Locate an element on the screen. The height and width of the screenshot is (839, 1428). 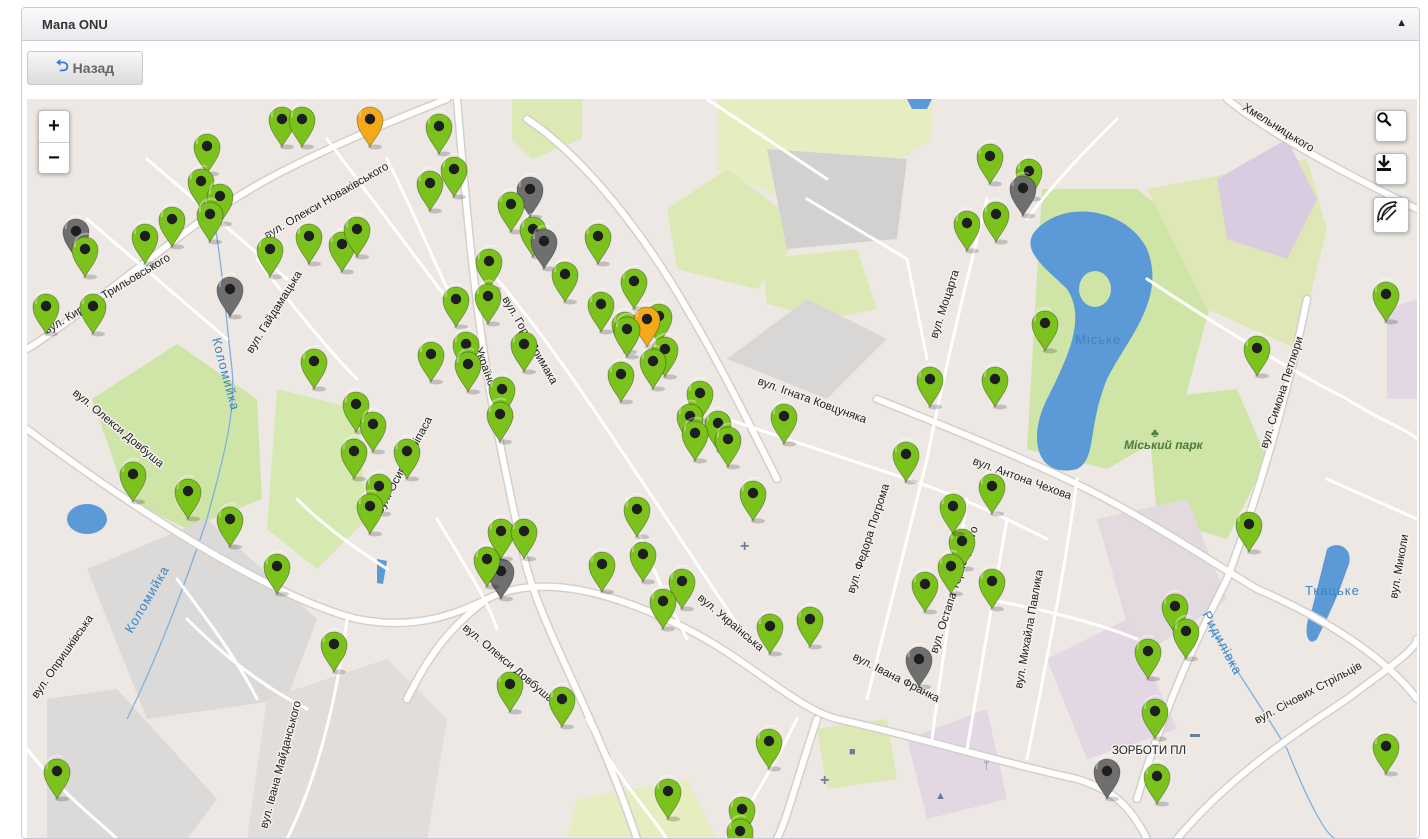
street-label: вул. Миколи is located at coordinates (1399, 567).